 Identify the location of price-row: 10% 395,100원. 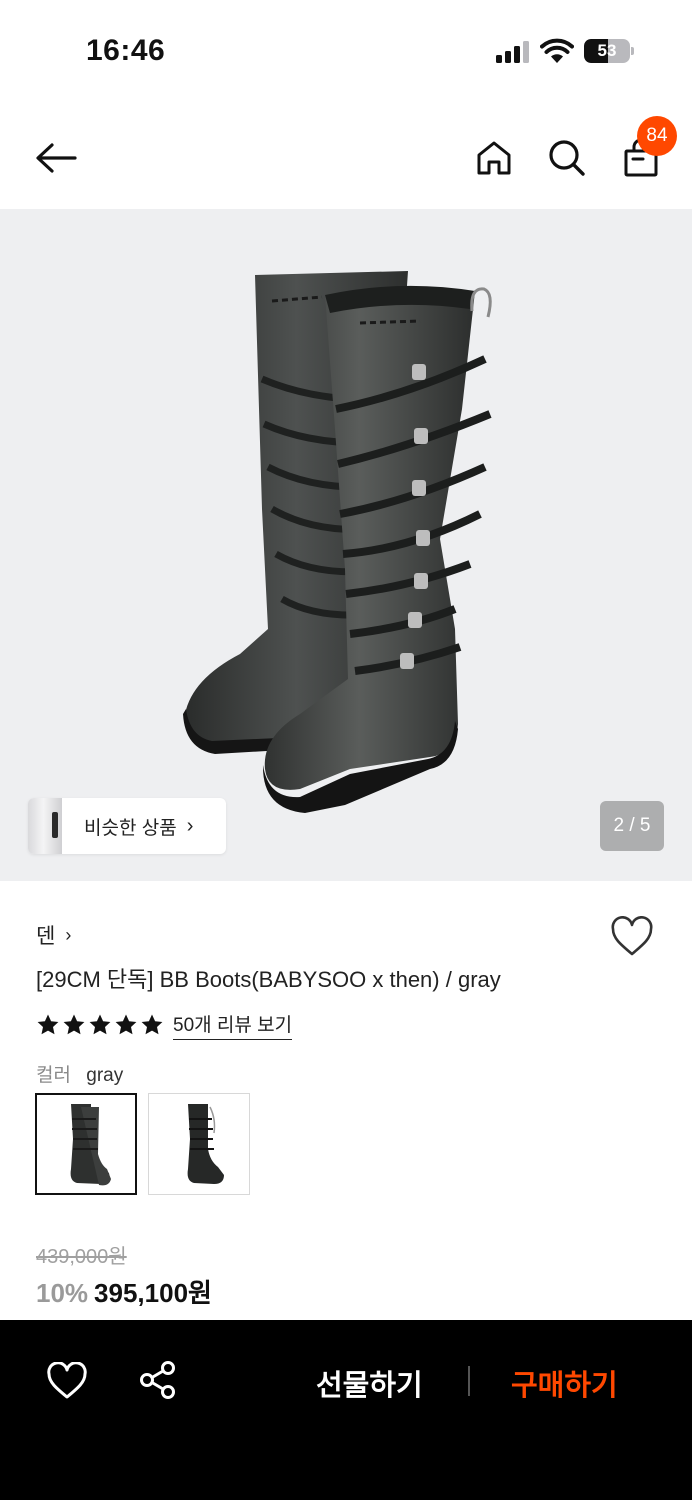
(124, 1291).